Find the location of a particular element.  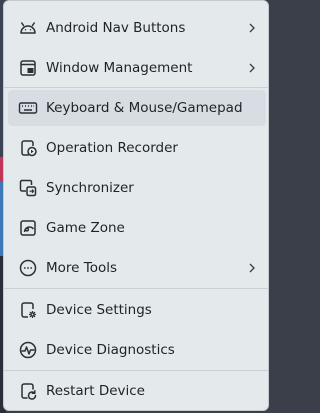

menu-item-device-settings: Device Settings is located at coordinates (137, 310).